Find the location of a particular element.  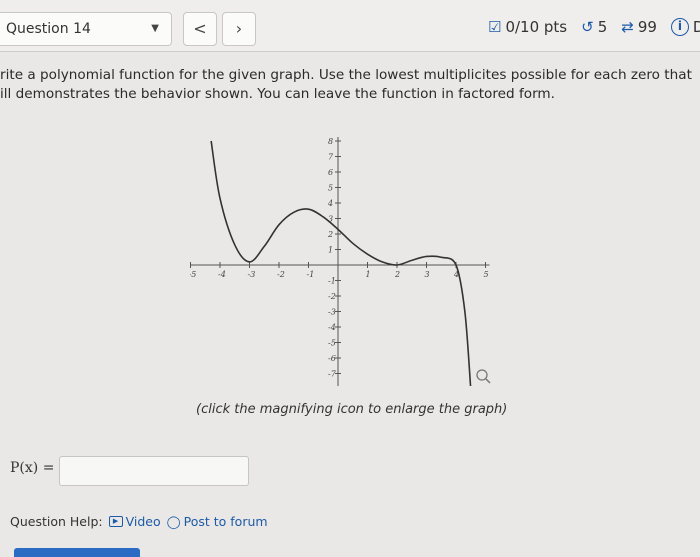

video-label: Video is located at coordinates (143, 521).